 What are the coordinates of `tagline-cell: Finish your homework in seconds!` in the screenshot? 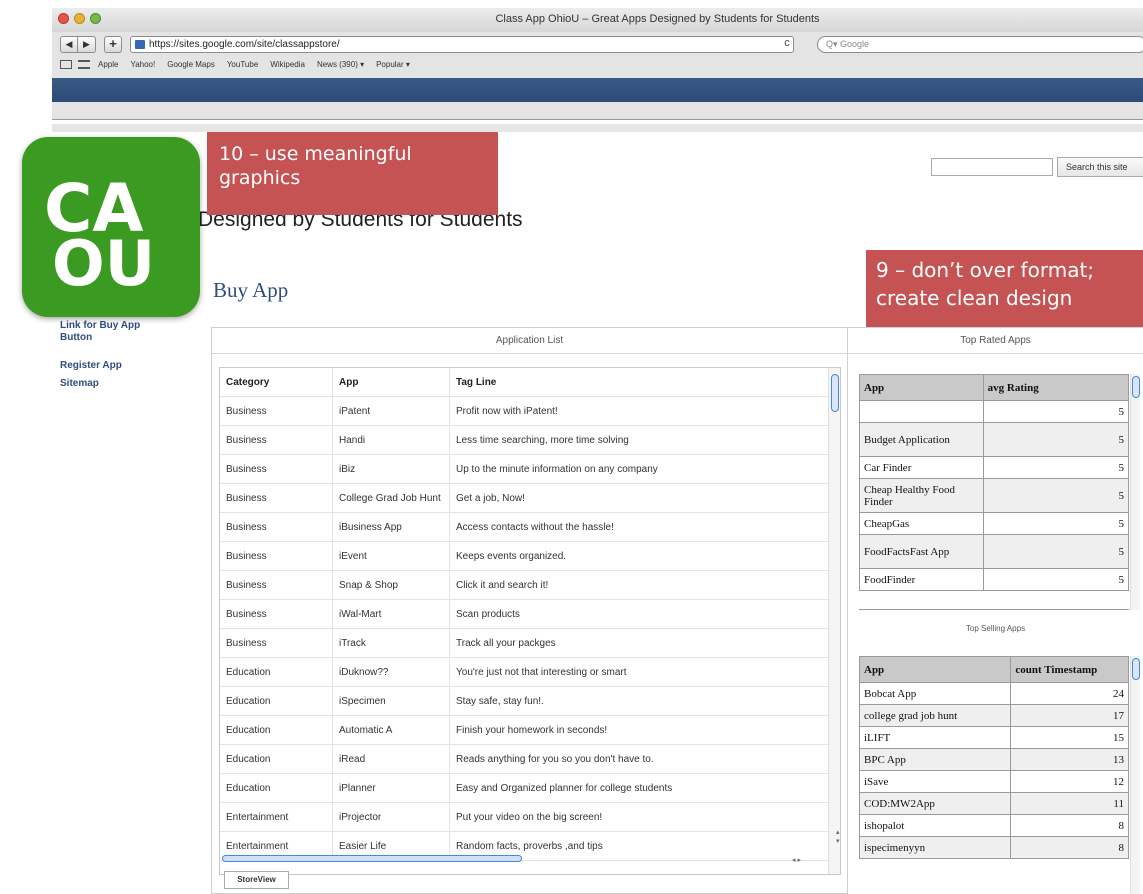 It's located at (532, 730).